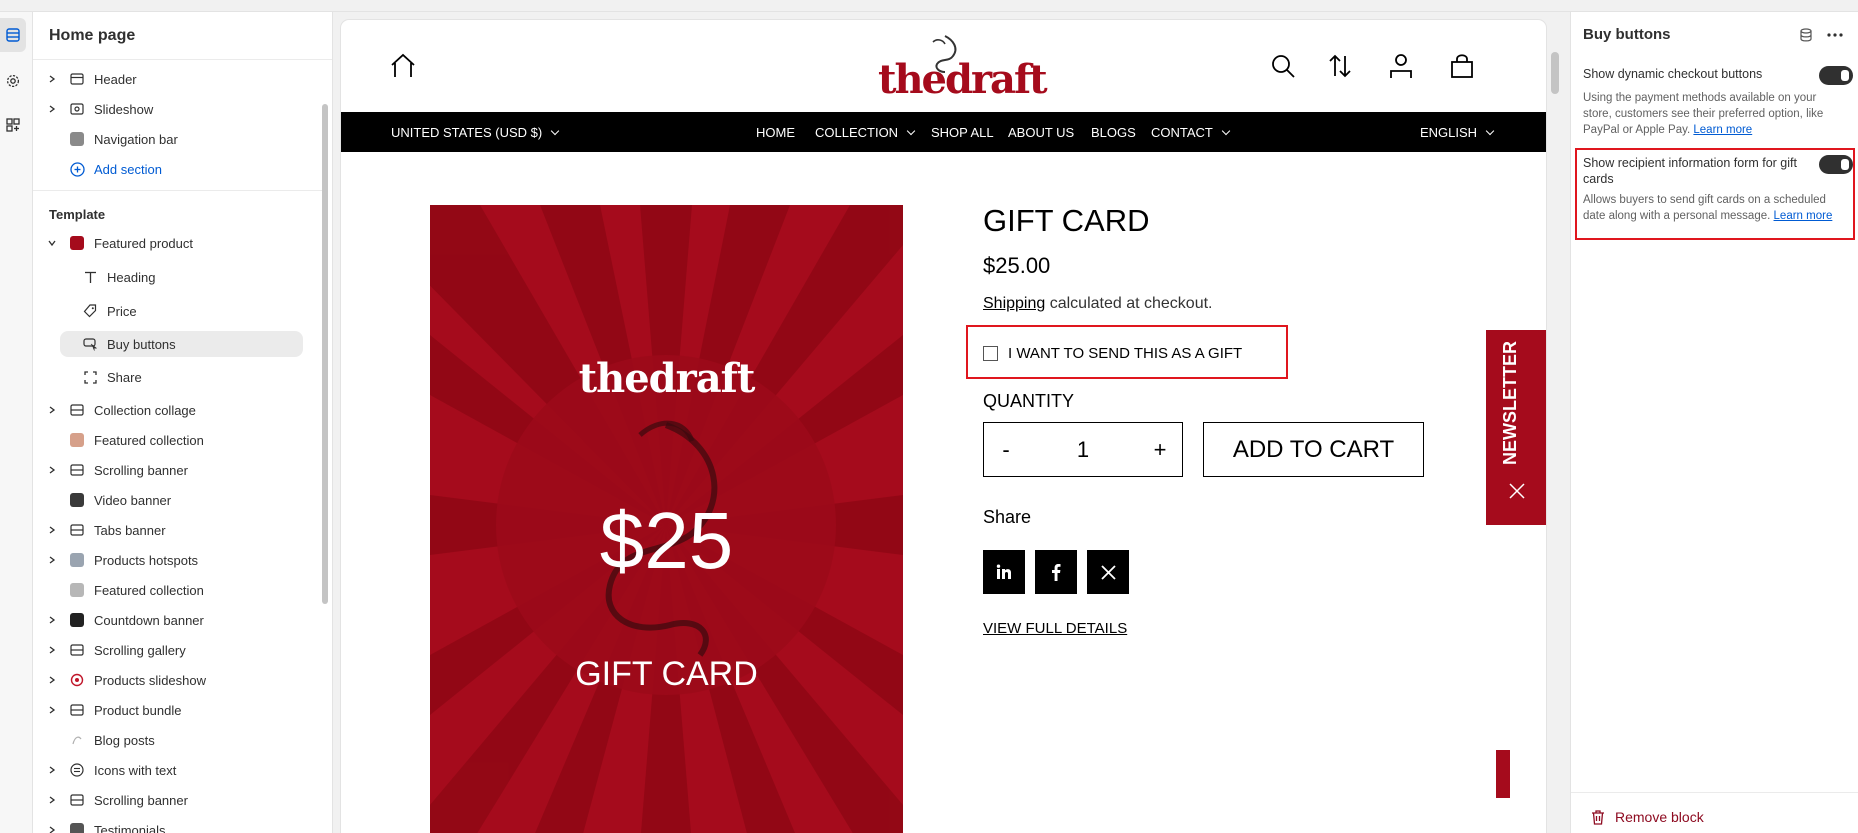 Image resolution: width=1858 pixels, height=833 pixels. Describe the element at coordinates (178, 710) in the screenshot. I see `sidebar-item-product-bundle: Product bundle` at that location.